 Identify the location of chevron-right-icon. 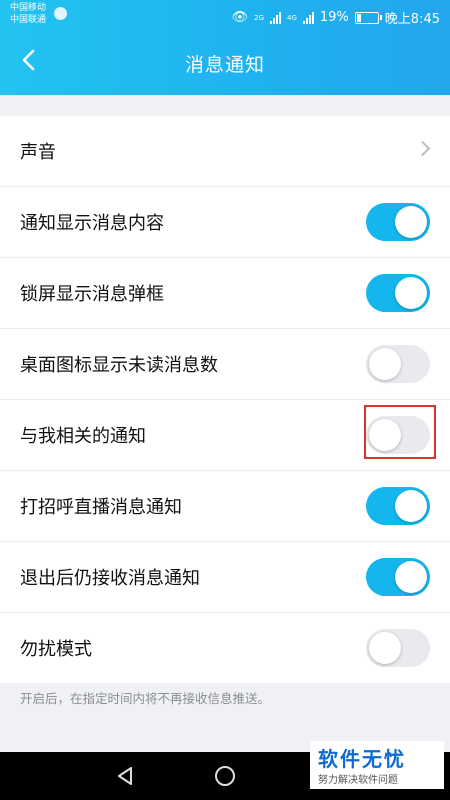
(422, 148).